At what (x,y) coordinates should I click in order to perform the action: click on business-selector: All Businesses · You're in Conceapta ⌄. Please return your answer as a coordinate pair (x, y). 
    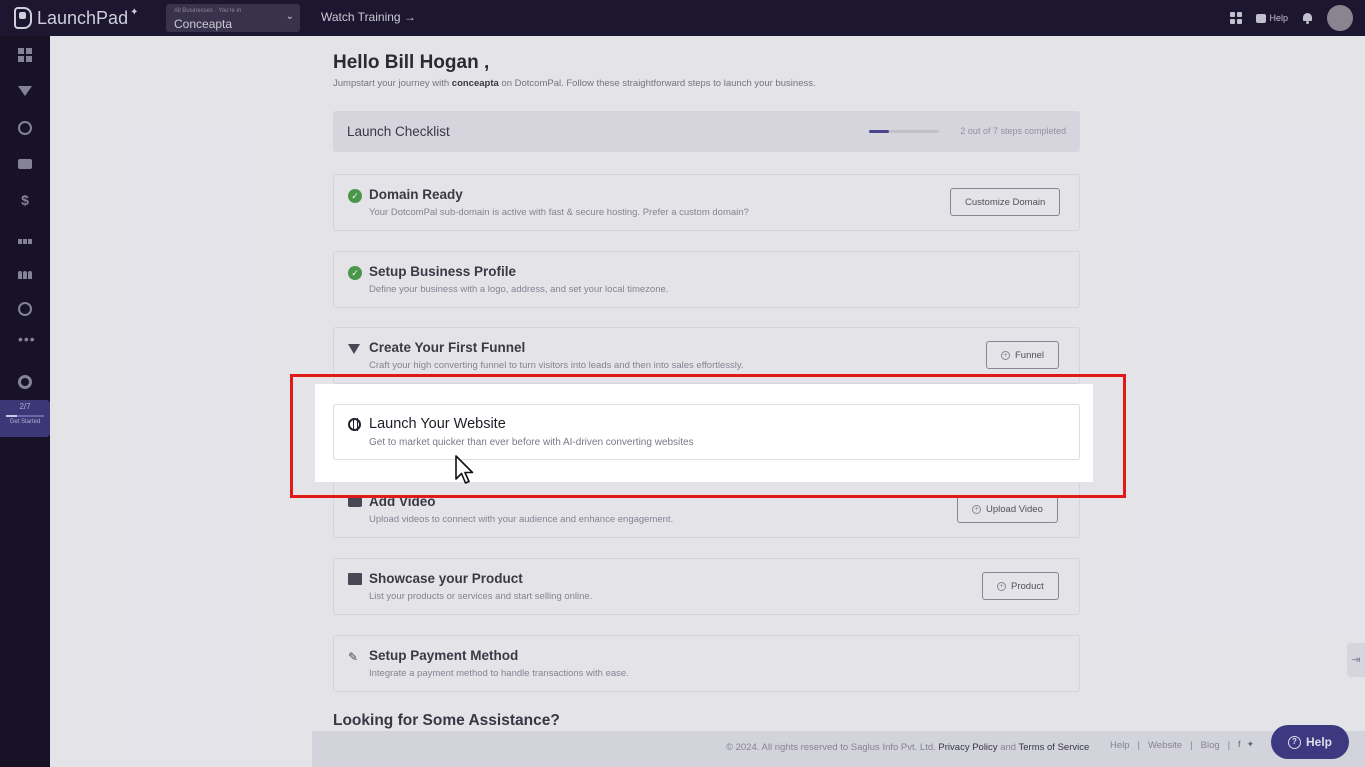
    Looking at the image, I should click on (233, 18).